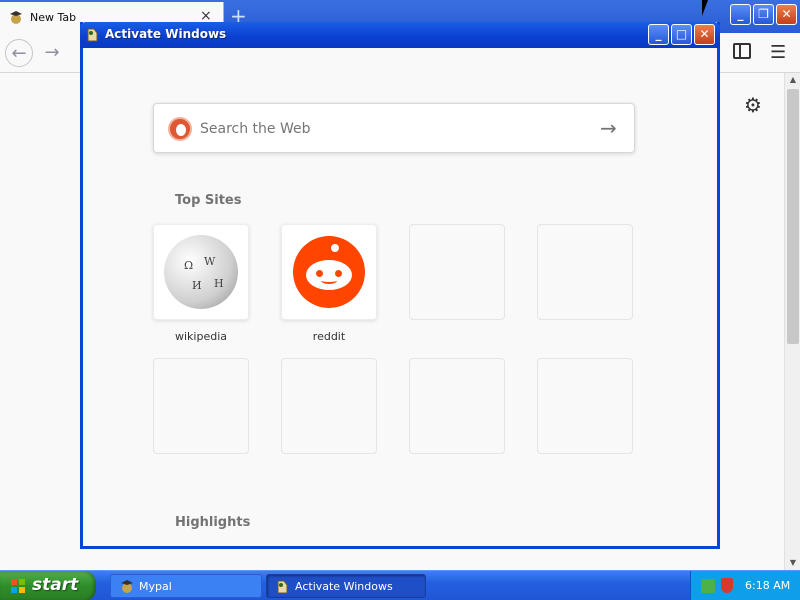 The width and height of the screenshot is (800, 600). What do you see at coordinates (792, 80) in the screenshot?
I see `scroll-up-arrow: ▲` at bounding box center [792, 80].